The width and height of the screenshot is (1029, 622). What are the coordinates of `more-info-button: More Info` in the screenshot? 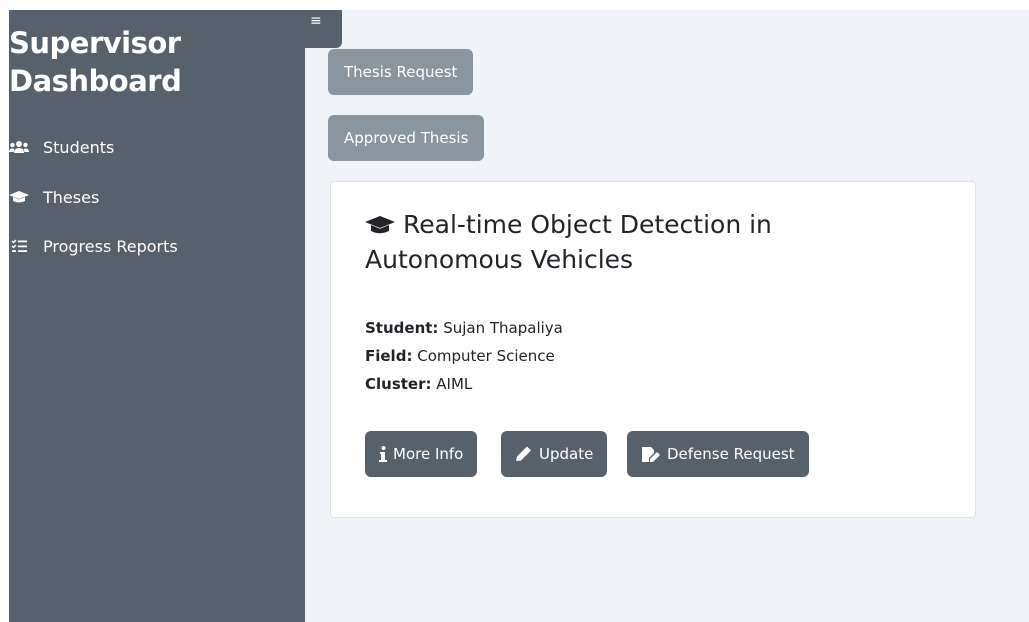 It's located at (421, 454).